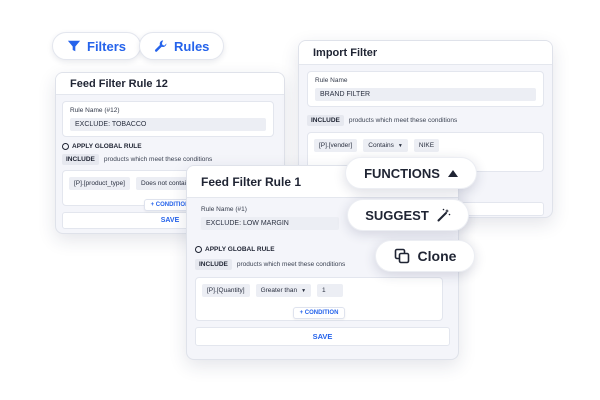  I want to click on rule-1-name-field: Rule Name (#1) EXCLUDE: LOW MARGIN, so click(270, 218).